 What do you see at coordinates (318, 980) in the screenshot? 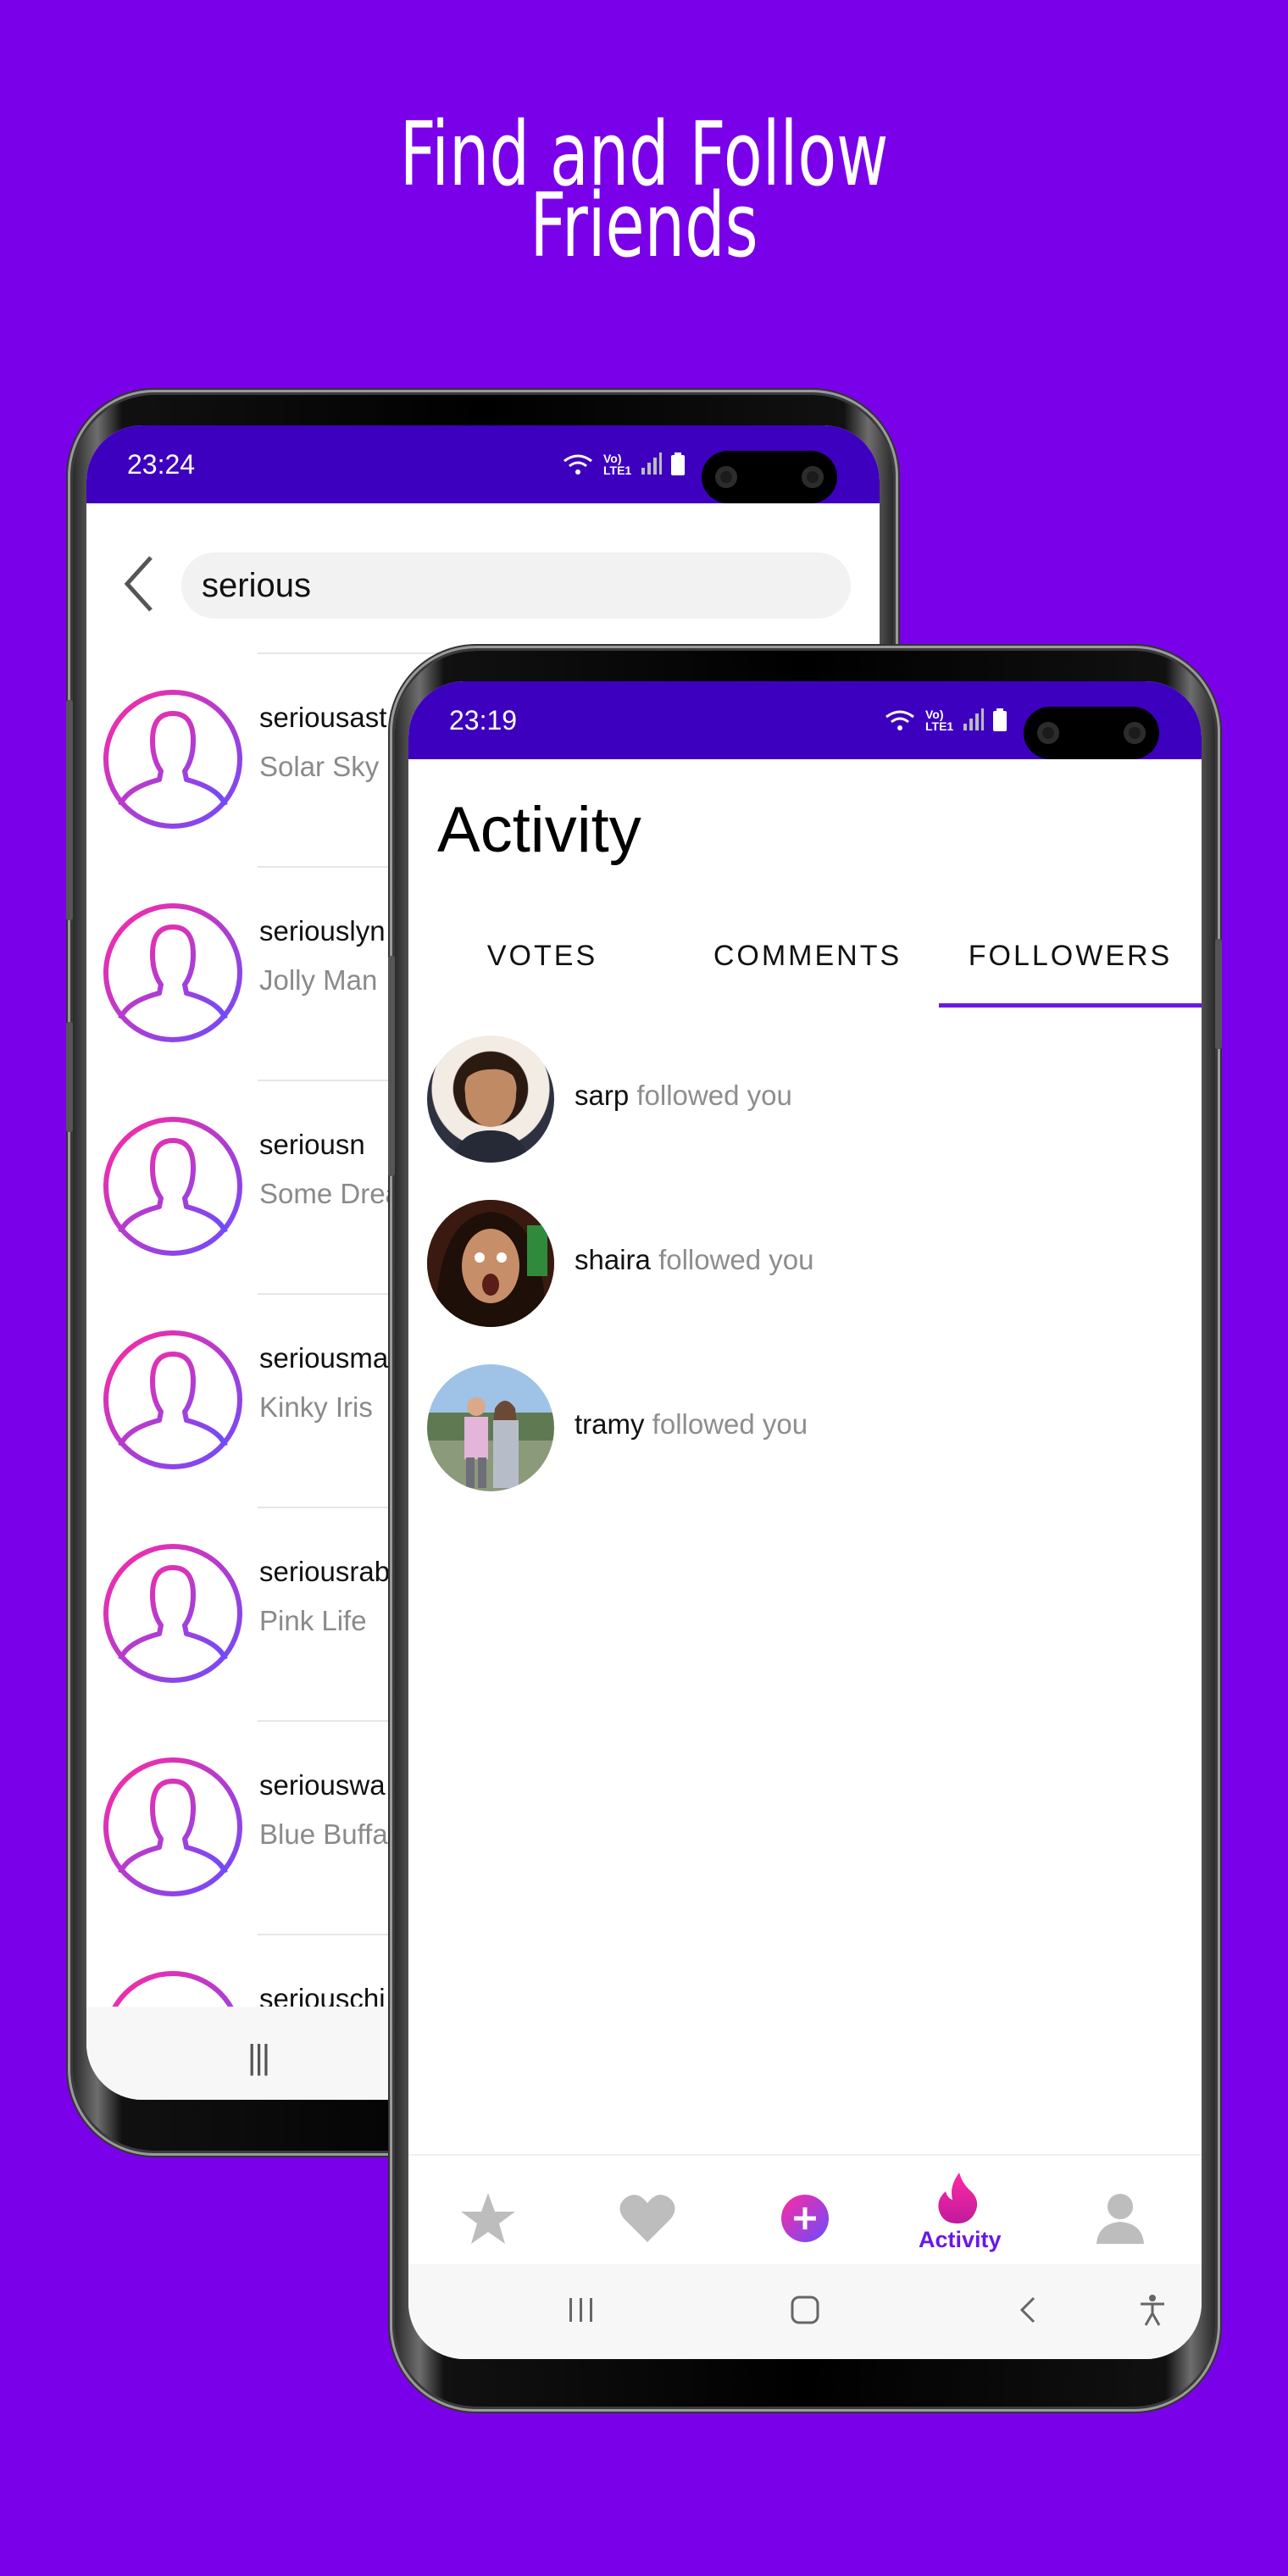
I see `result-fullname: Jolly Man` at bounding box center [318, 980].